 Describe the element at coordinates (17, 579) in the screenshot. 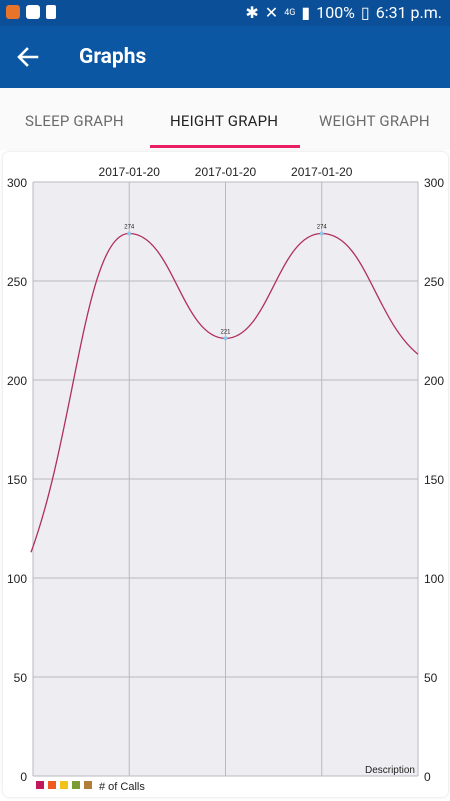

I see `y-tick-left: 100` at that location.